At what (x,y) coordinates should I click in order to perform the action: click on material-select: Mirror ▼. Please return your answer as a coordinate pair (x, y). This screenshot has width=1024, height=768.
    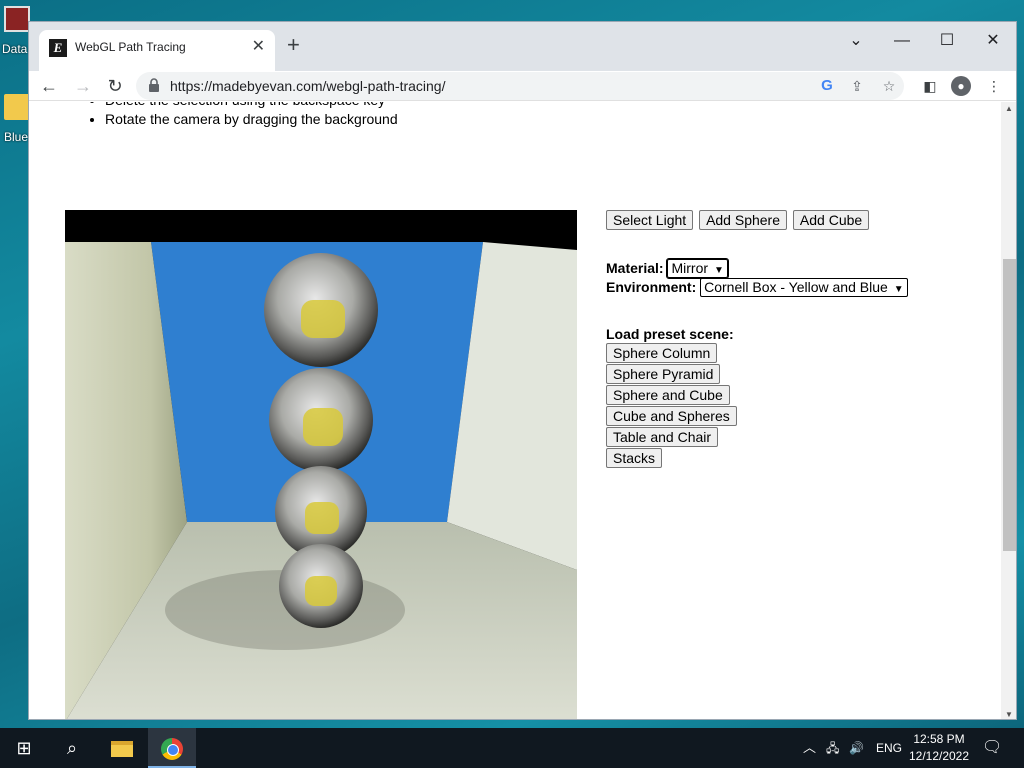
    Looking at the image, I should click on (697, 268).